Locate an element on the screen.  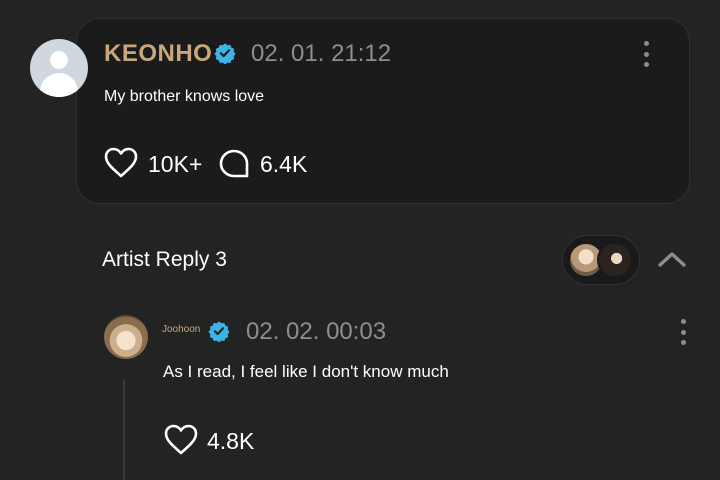
chevron-up-icon is located at coordinates (672, 259).